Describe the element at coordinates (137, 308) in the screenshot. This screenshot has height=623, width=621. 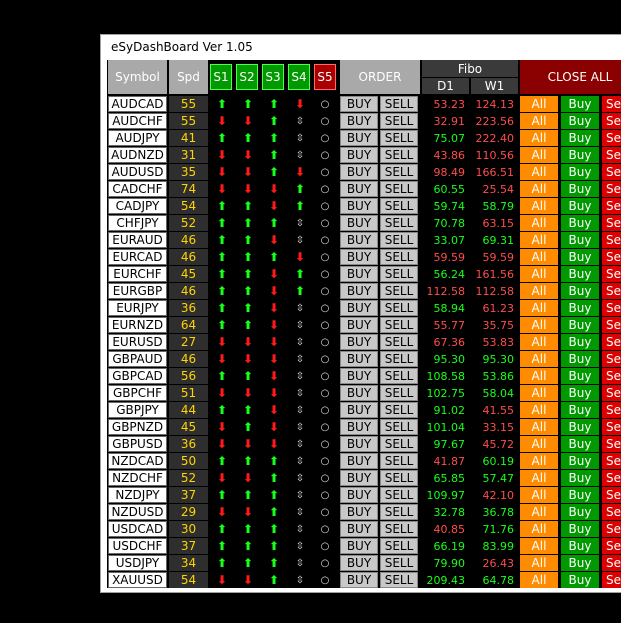
I see `symbol-cell: EURJPY` at that location.